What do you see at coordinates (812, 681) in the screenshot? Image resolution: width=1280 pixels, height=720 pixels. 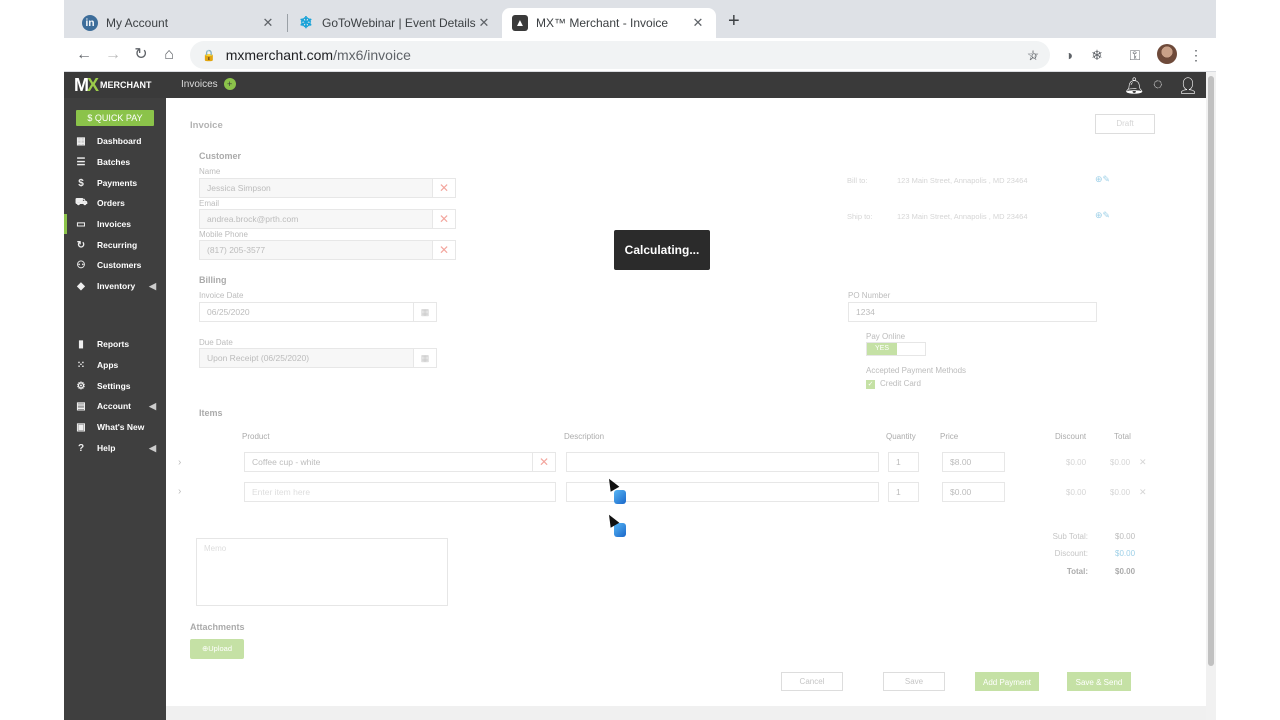 I see `cancel-button: Cancel` at bounding box center [812, 681].